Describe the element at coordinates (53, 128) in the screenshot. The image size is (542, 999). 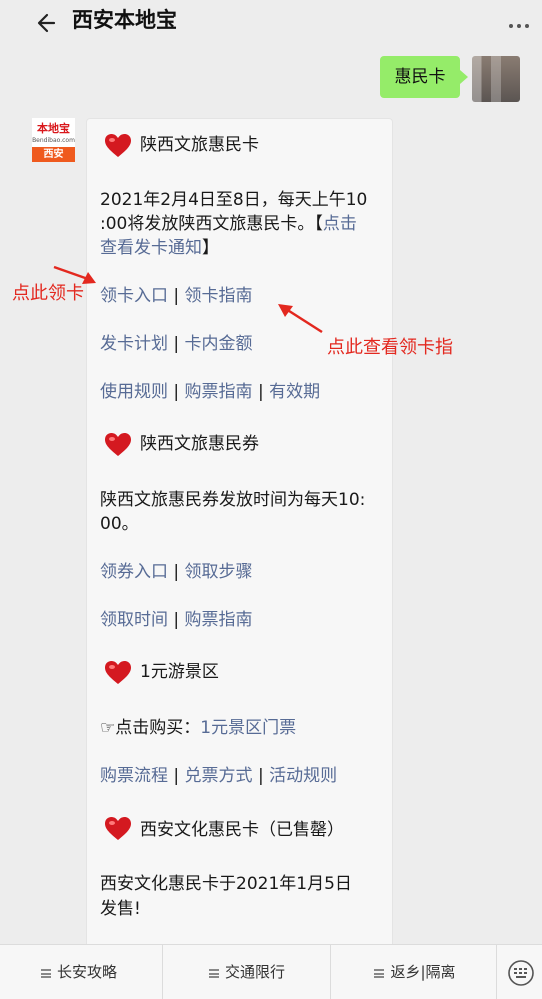
I see `bot-logo-text: 本地宝` at that location.